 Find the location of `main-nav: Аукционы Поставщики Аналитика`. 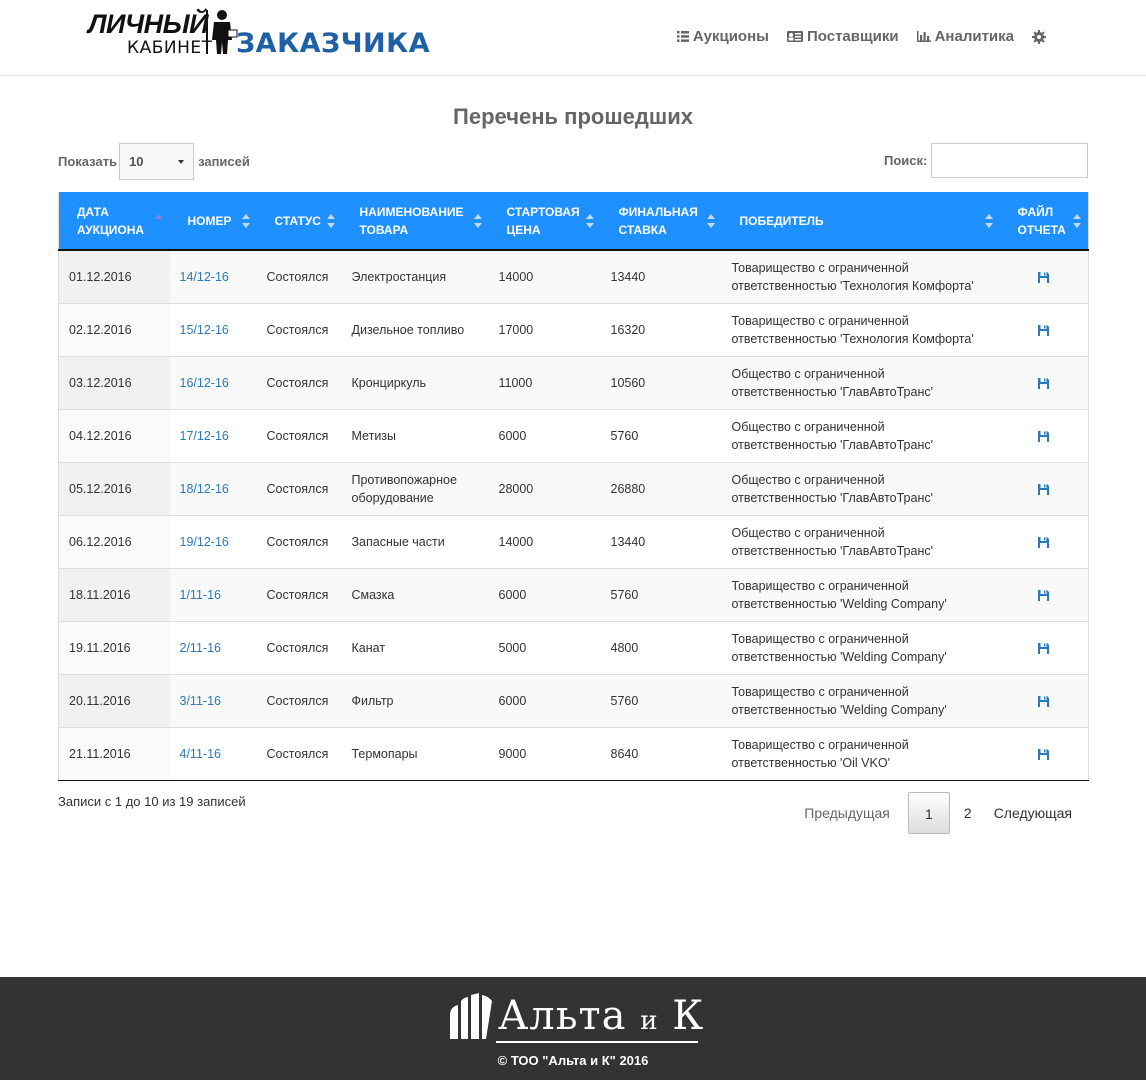

main-nav: Аукционы Поставщики Аналитика is located at coordinates (861, 36).